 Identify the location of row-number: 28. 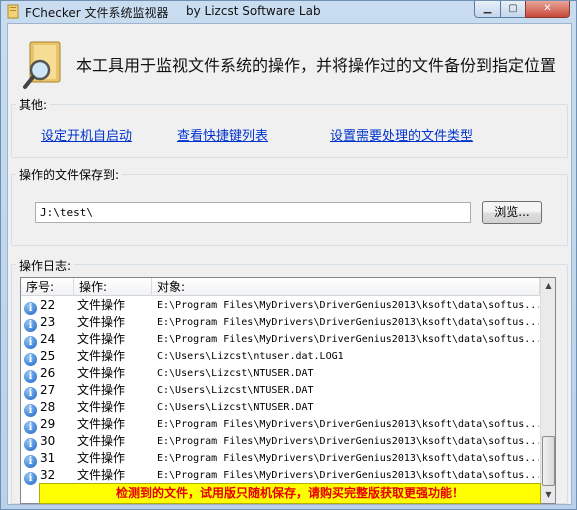
(48, 407).